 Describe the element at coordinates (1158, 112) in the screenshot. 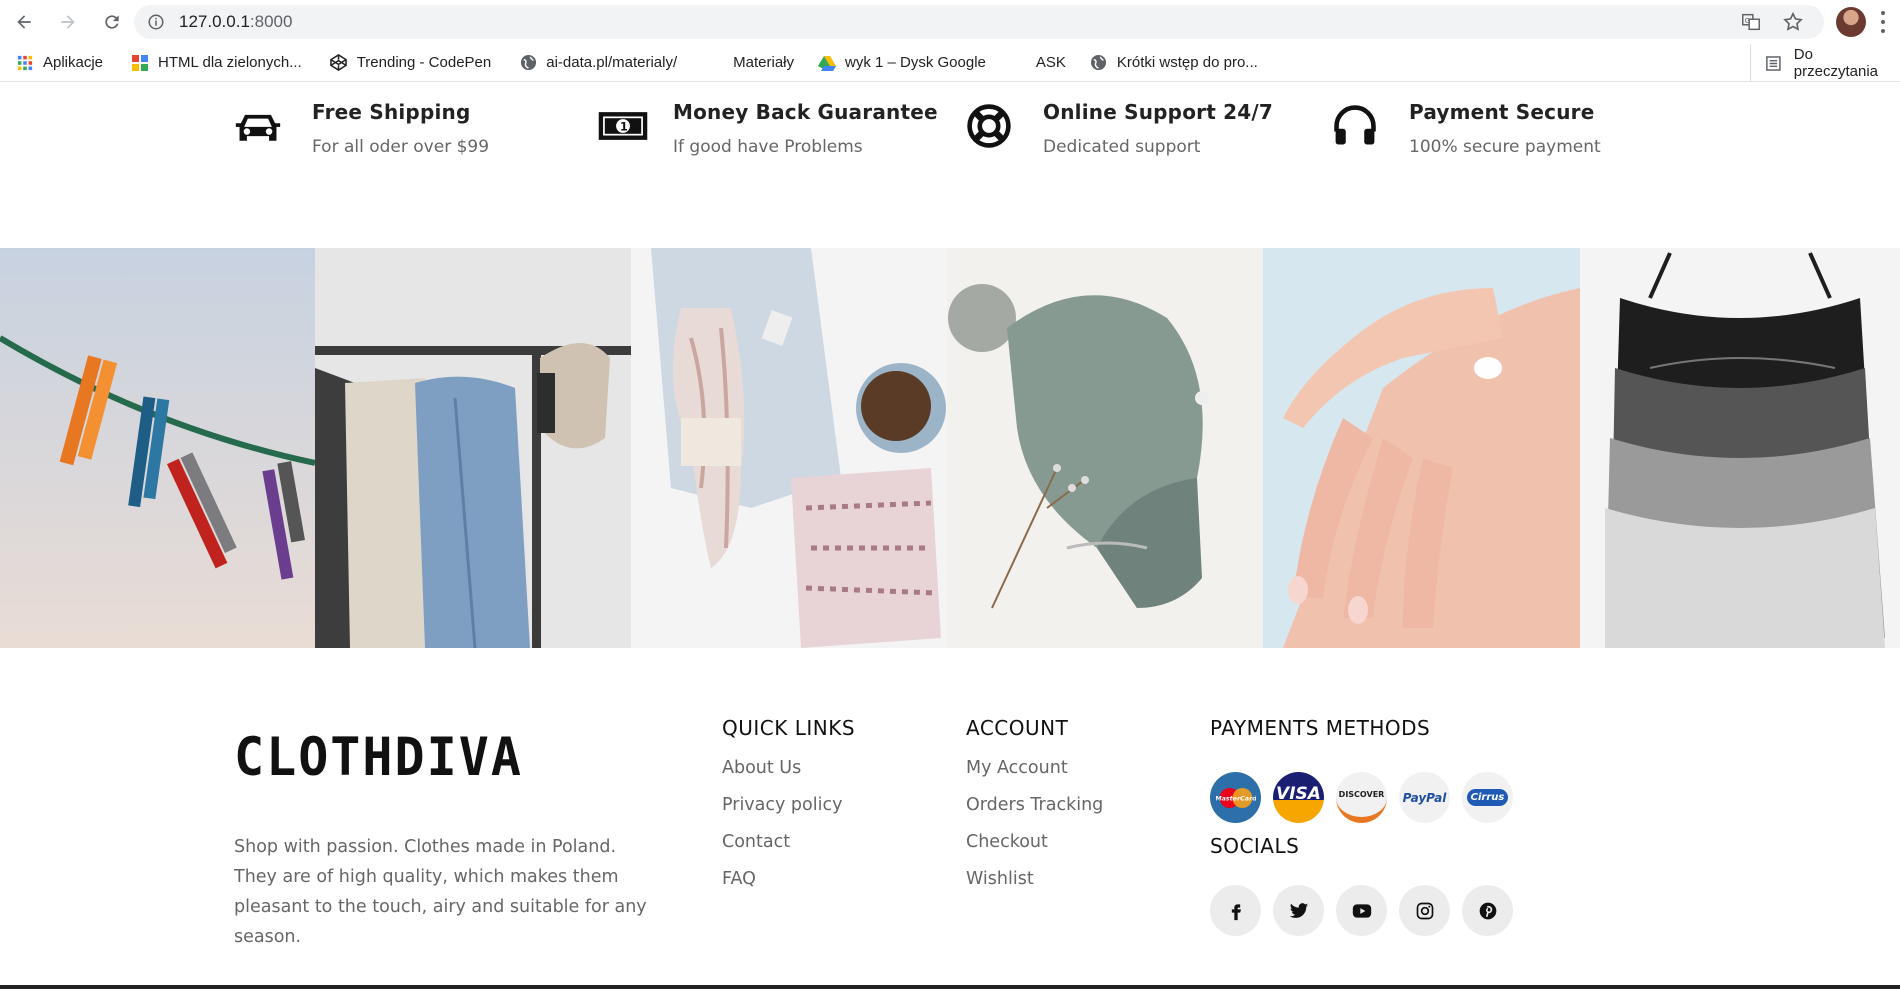

I see `feature-title: Online Support 24/7` at that location.